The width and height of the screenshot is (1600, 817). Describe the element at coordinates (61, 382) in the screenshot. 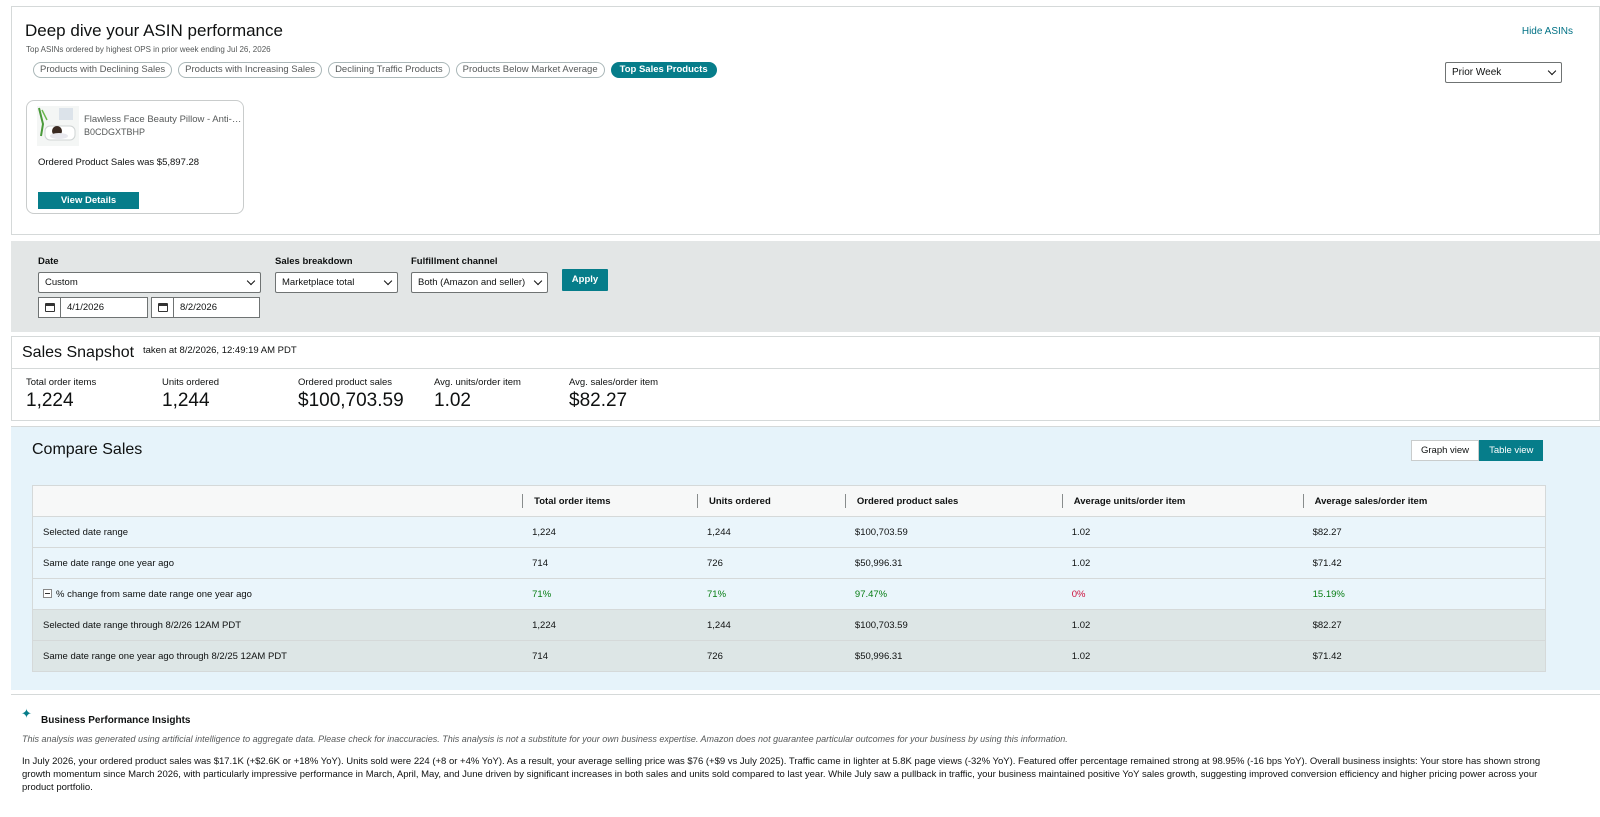

I see `metric-label: Total order items` at that location.